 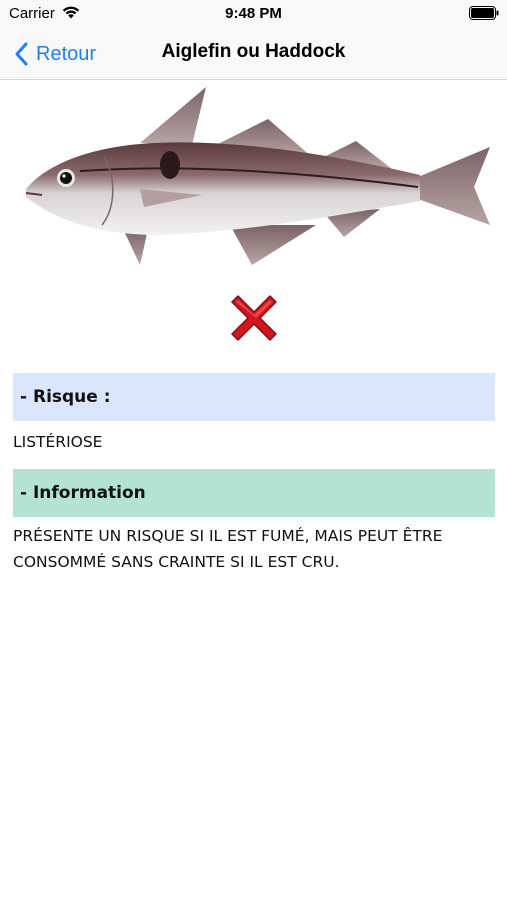 What do you see at coordinates (254, 397) in the screenshot?
I see `risk-section-header: - Risque :` at bounding box center [254, 397].